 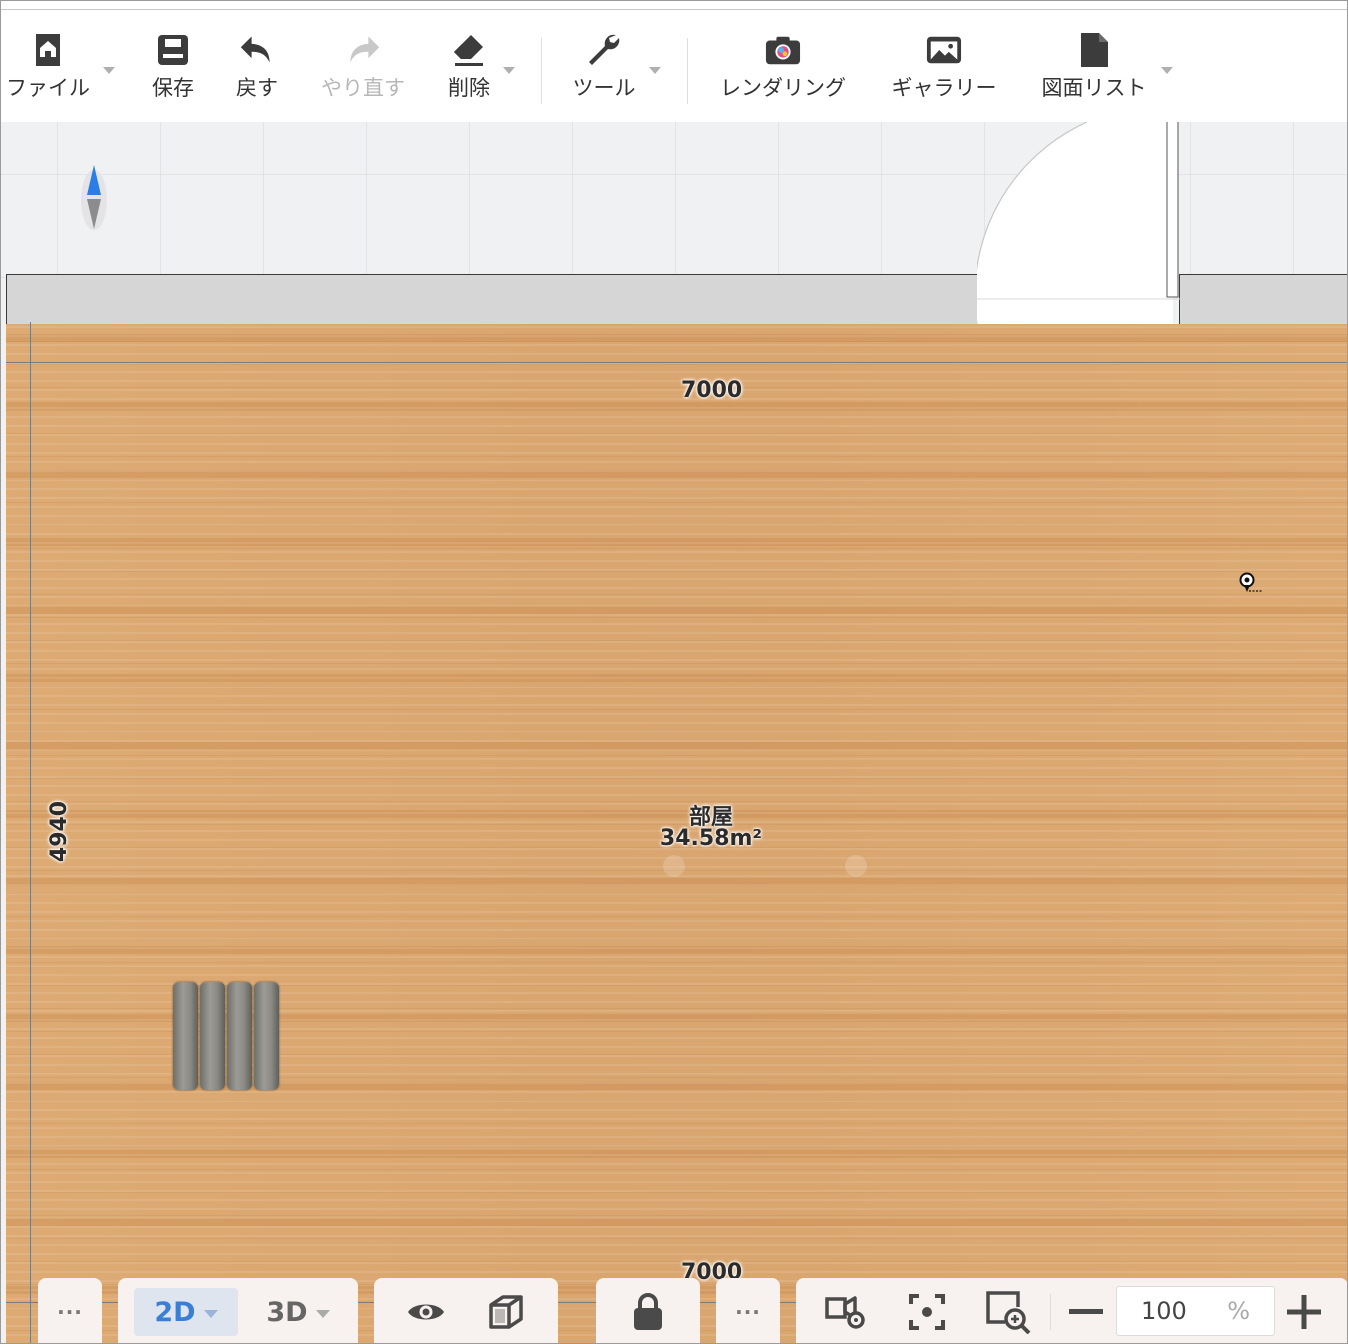 I want to click on more-options-button: ···, so click(x=70, y=1312).